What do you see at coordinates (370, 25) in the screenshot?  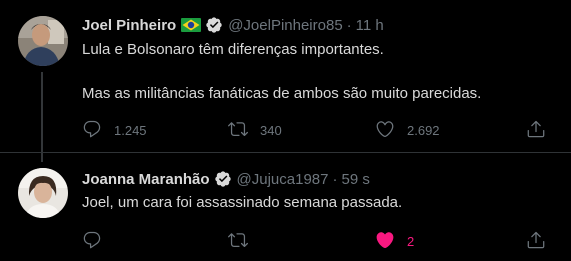 I see `timestamp: 11 h` at bounding box center [370, 25].